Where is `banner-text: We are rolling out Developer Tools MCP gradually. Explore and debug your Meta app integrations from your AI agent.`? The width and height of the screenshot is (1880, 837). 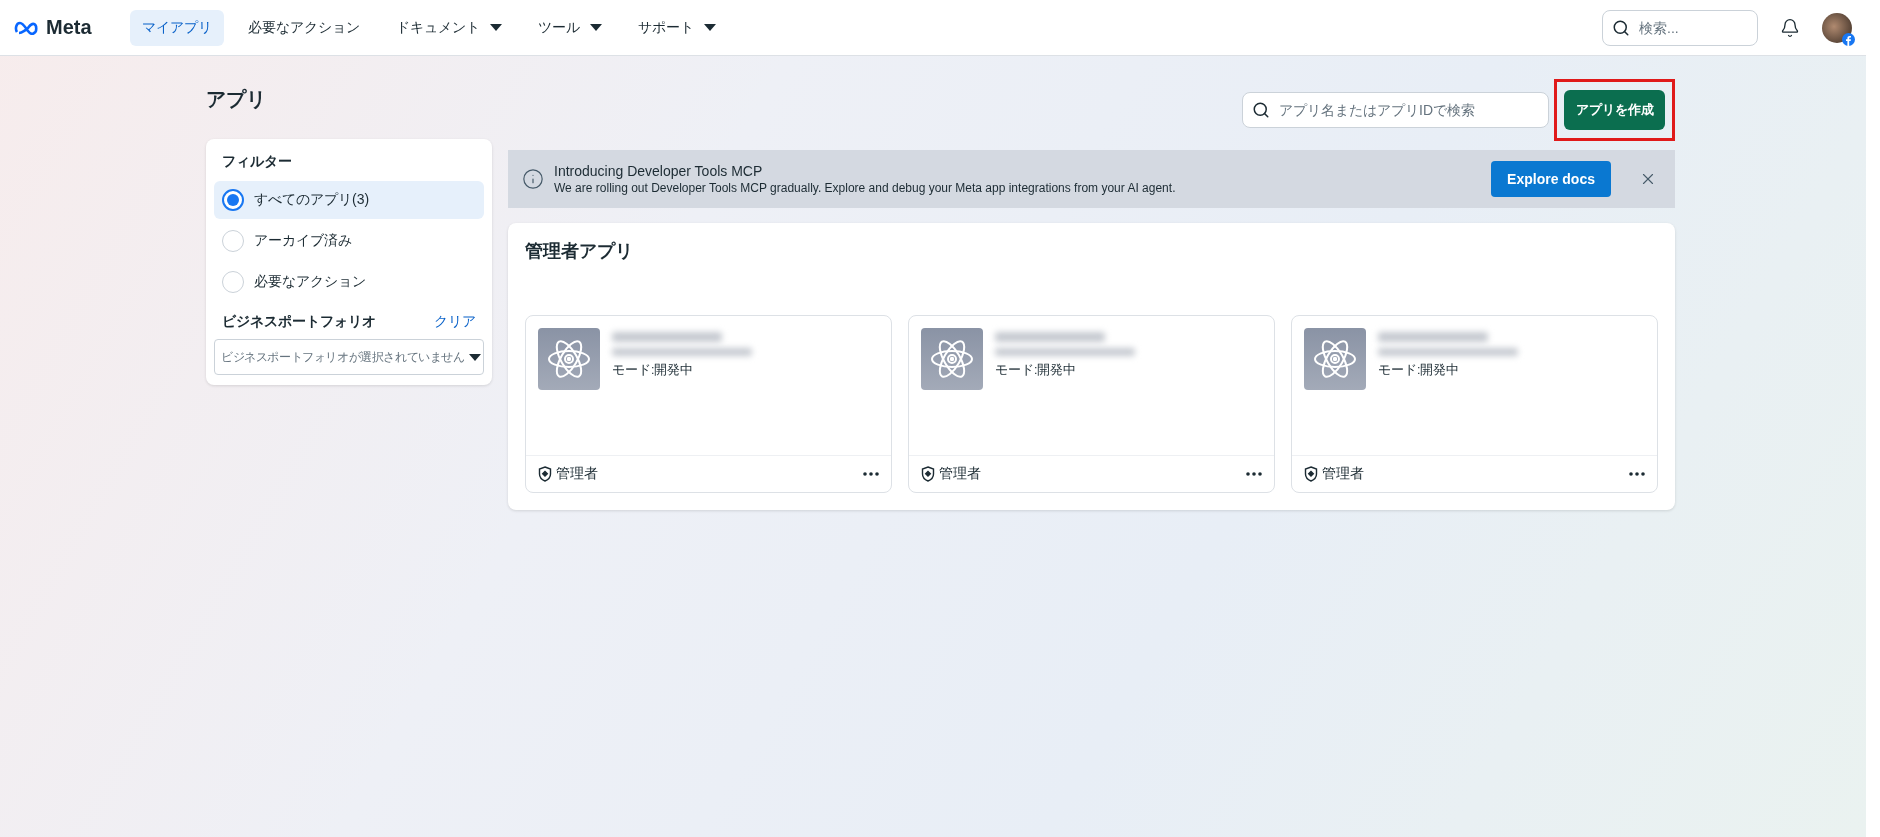 banner-text: We are rolling out Developer Tools MCP gradually. Explore and debug your Meta app integrations from your AI agent. is located at coordinates (865, 188).